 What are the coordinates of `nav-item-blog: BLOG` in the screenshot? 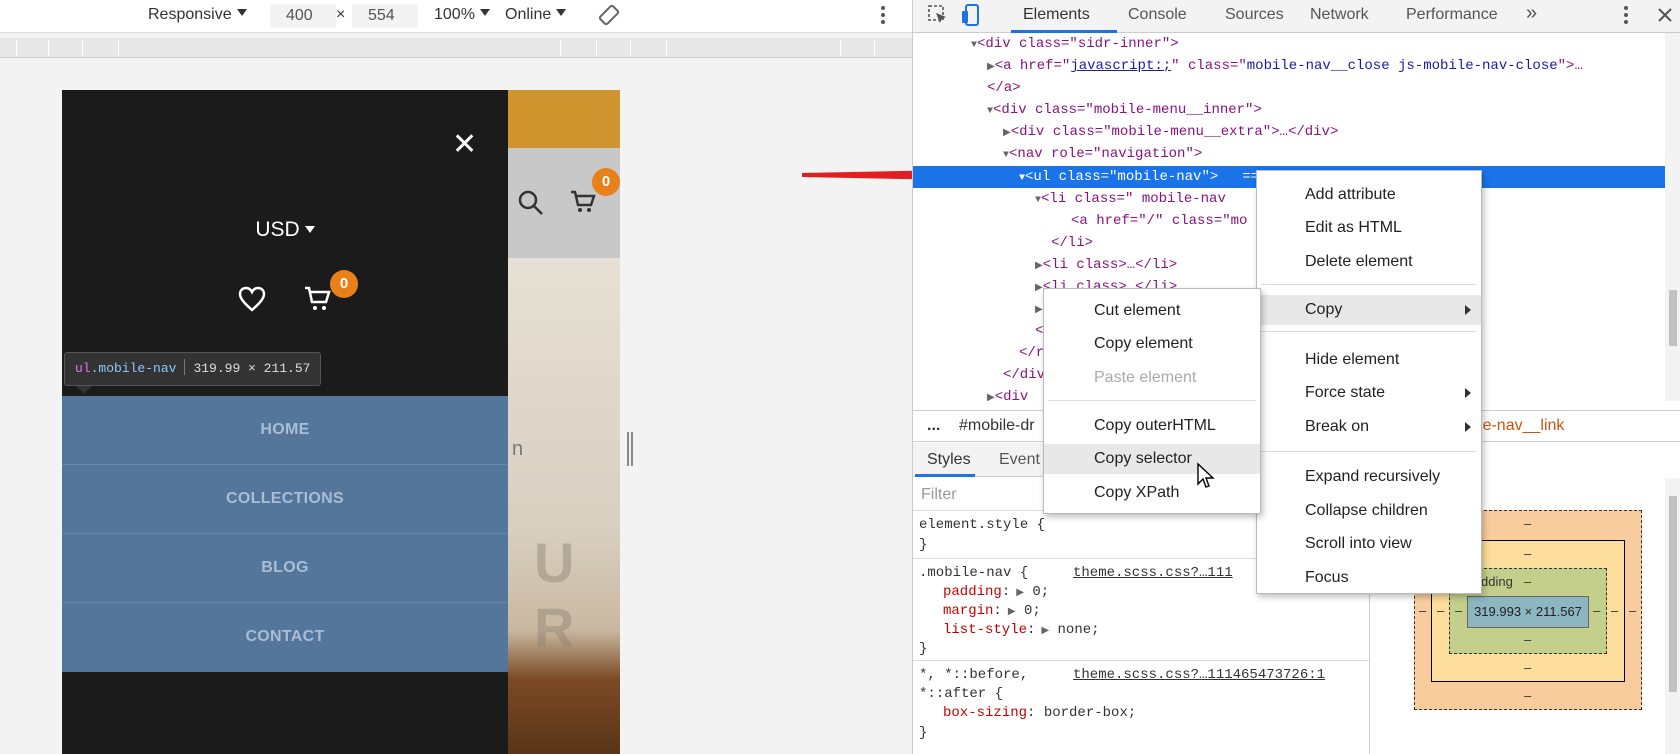 It's located at (285, 568).